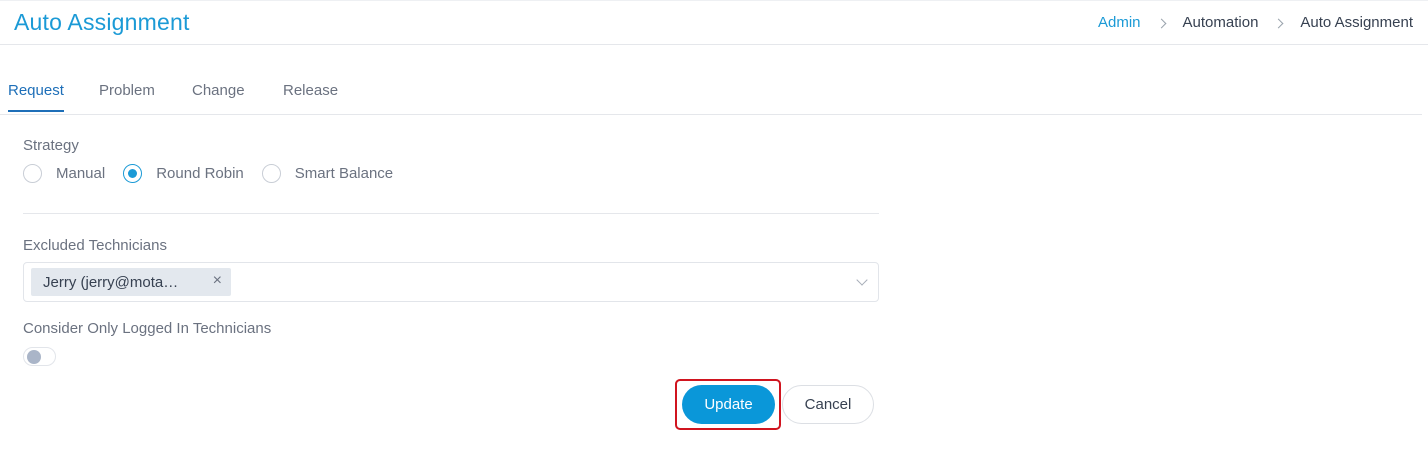 The height and width of the screenshot is (473, 1428). Describe the element at coordinates (271, 173) in the screenshot. I see `radio-smart-balance` at that location.